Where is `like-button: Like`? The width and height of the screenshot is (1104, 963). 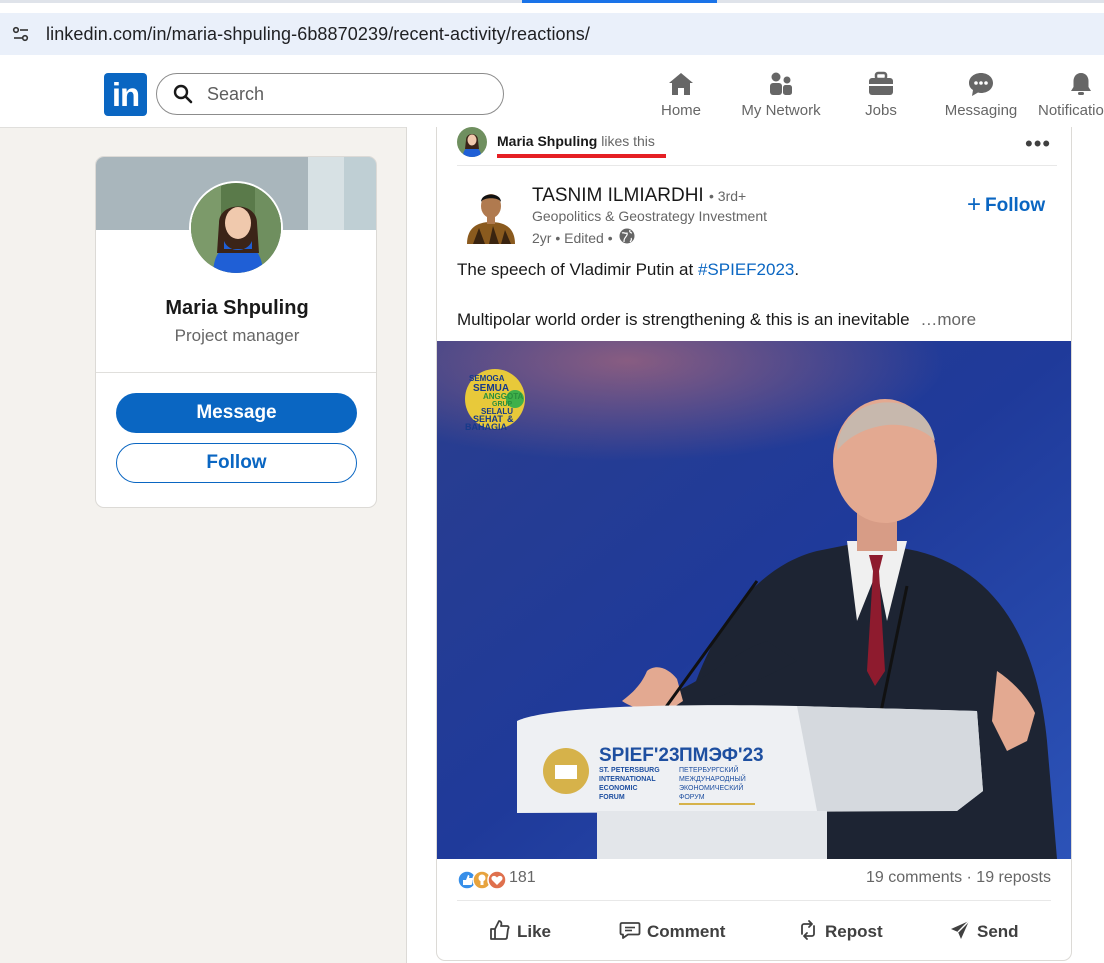
like-button: Like is located at coordinates (520, 932).